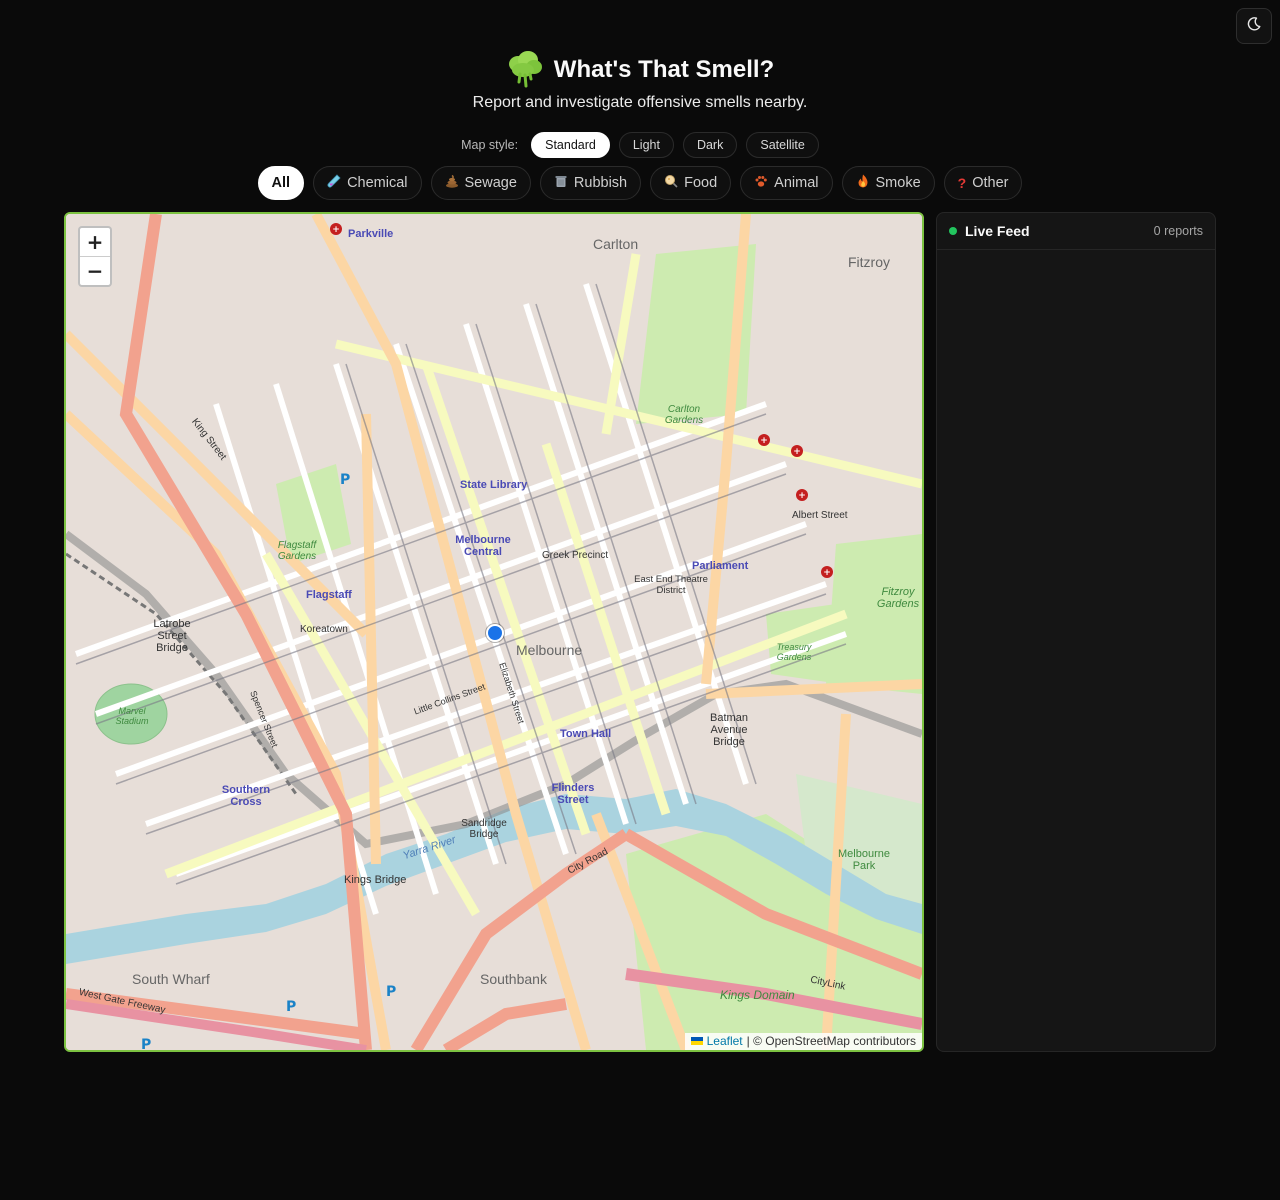 The width and height of the screenshot is (1280, 1200). What do you see at coordinates (1178, 231) in the screenshot?
I see `report-count: 0 reports` at bounding box center [1178, 231].